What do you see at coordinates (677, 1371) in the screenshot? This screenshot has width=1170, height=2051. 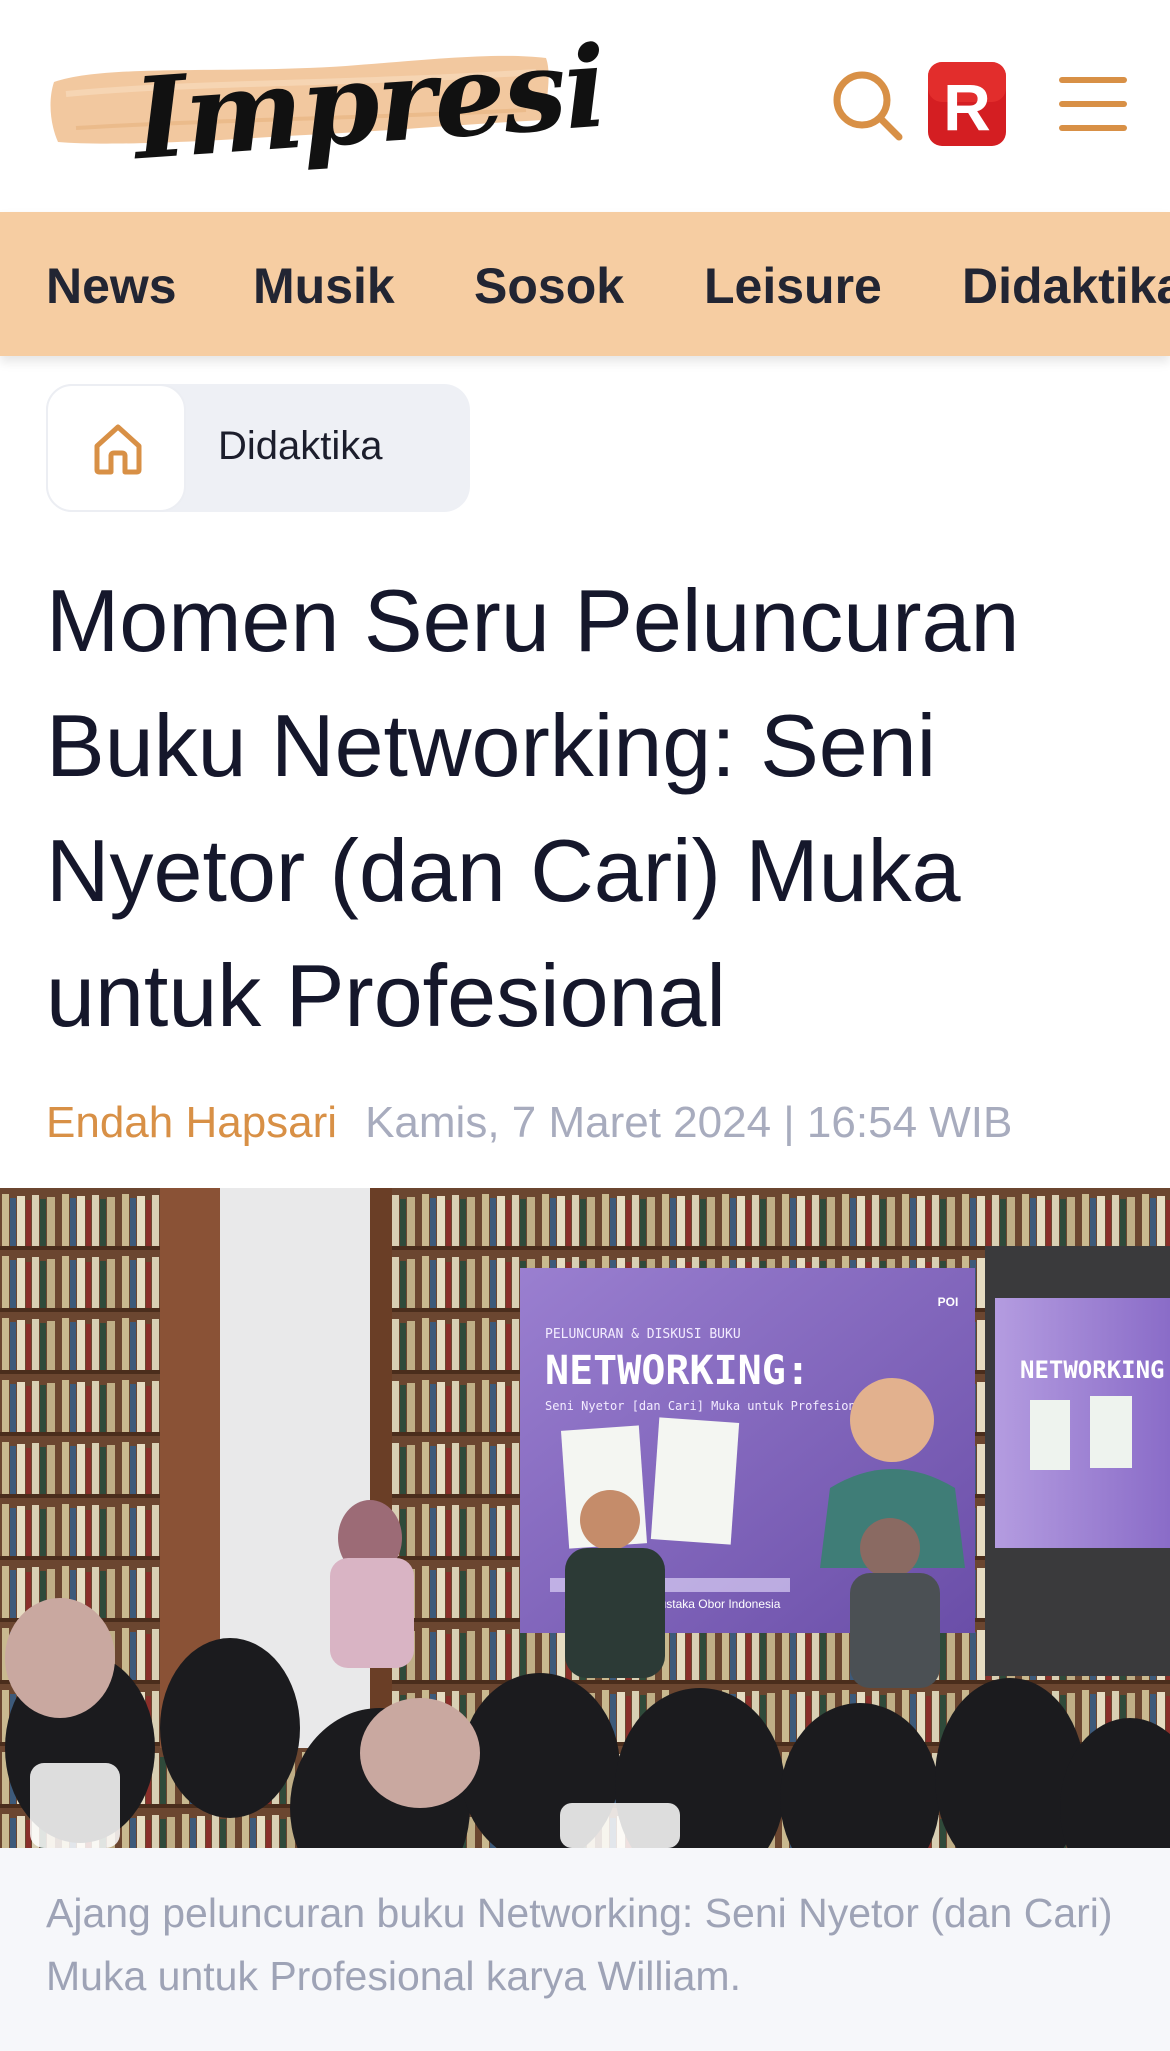 I see `banner-title: NETWORKING:` at bounding box center [677, 1371].